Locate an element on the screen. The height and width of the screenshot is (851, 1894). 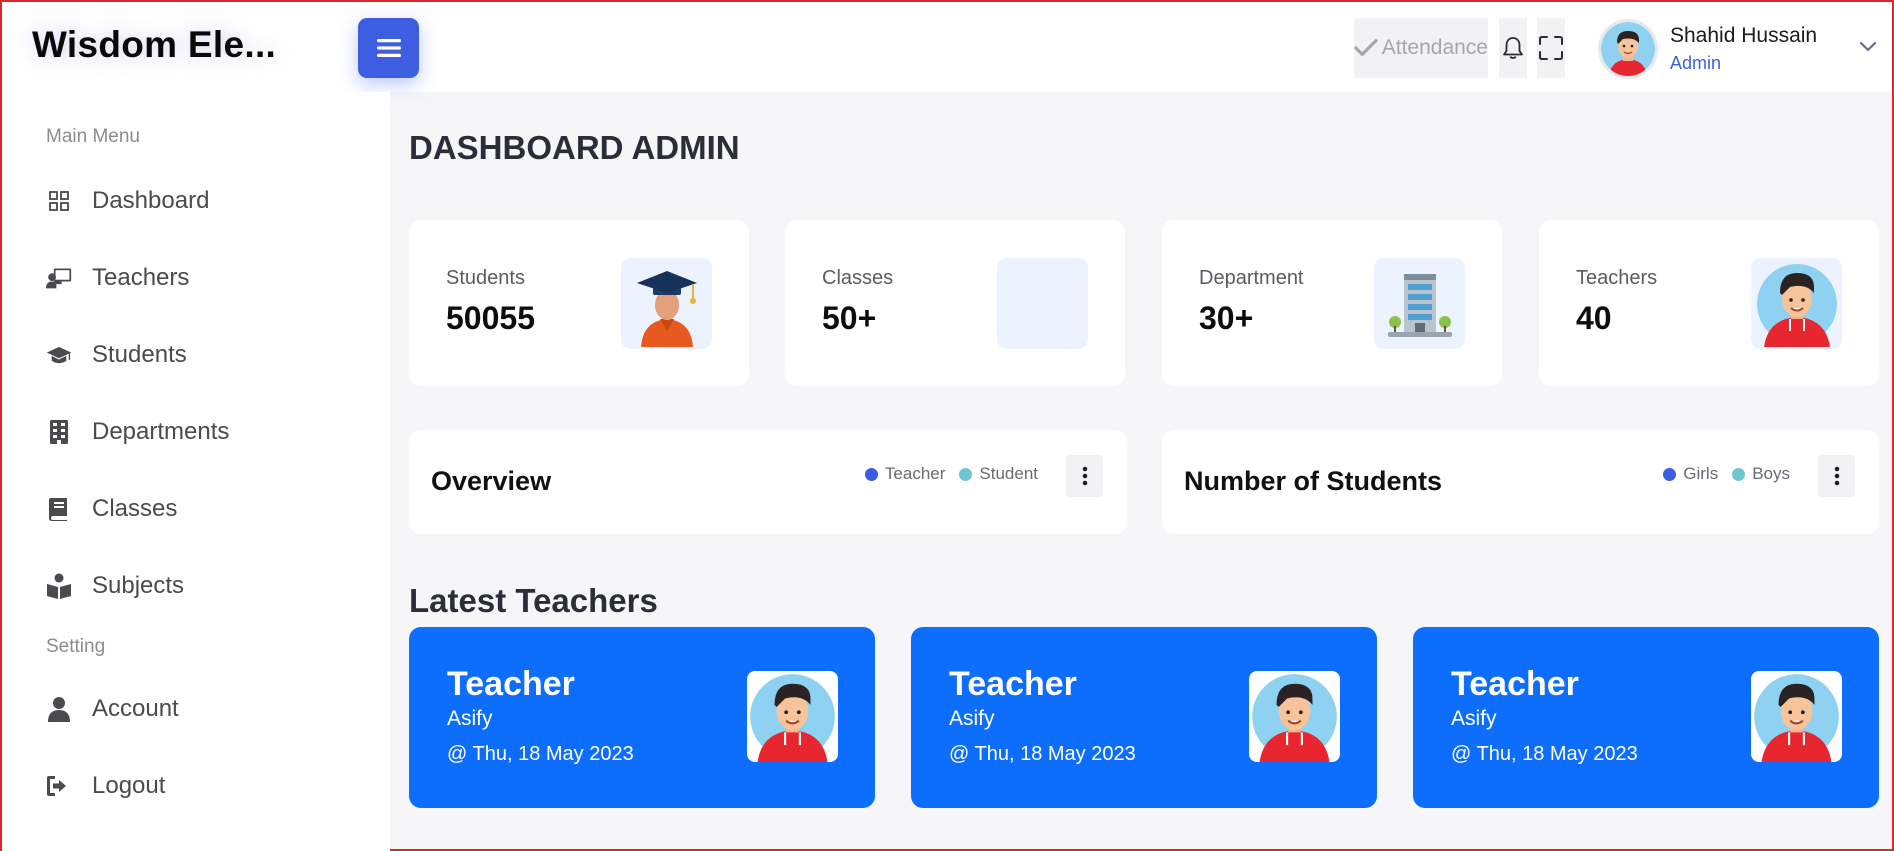
avatar is located at coordinates (1628, 49).